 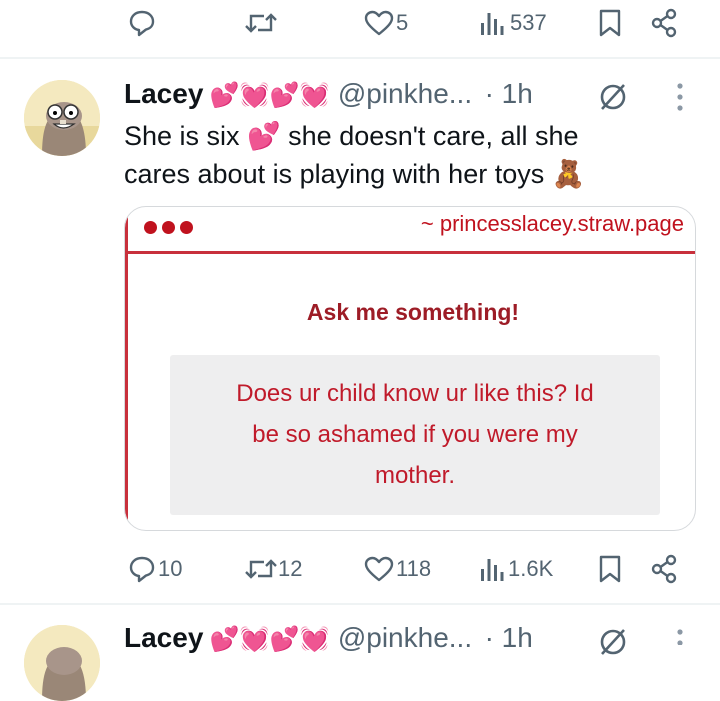 What do you see at coordinates (355, 174) in the screenshot?
I see `tweet-text-line: cares about is playing with her toys 🧸` at bounding box center [355, 174].